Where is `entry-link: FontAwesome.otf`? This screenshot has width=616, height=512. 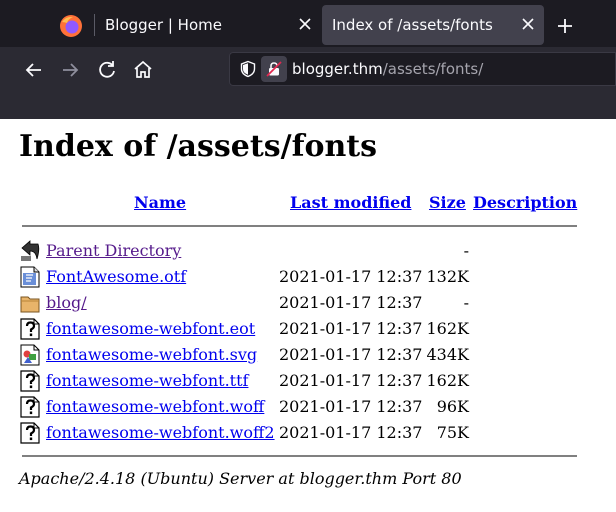 entry-link: FontAwesome.otf is located at coordinates (116, 276).